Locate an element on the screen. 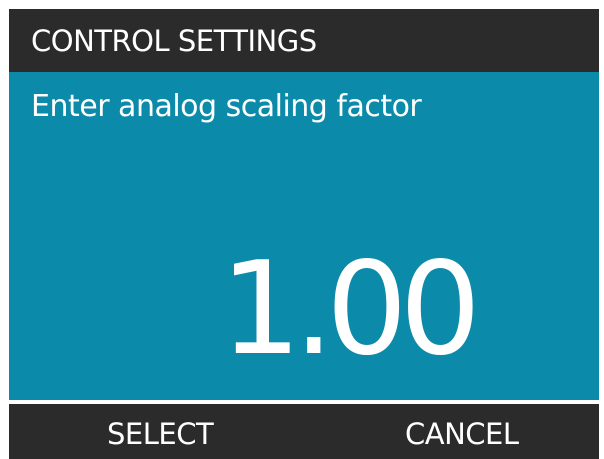 This screenshot has width=604, height=459. softkey-bar: SELECT CANCEL is located at coordinates (304, 431).